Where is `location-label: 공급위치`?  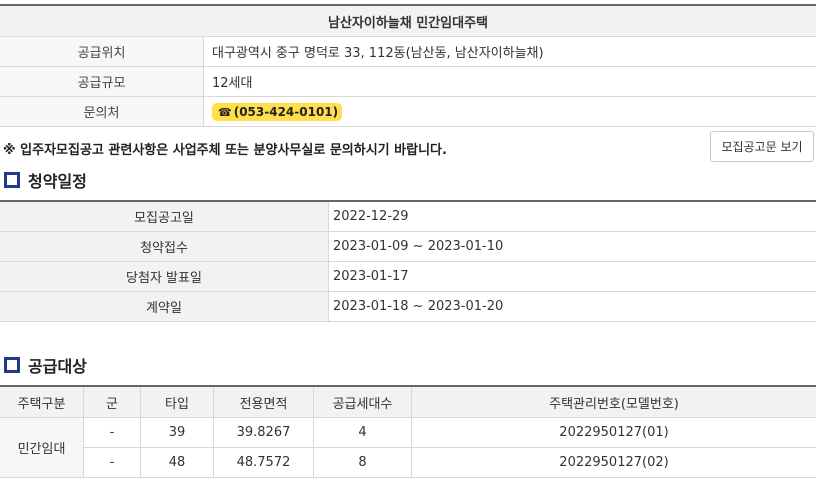
location-label: 공급위치 is located at coordinates (102, 51).